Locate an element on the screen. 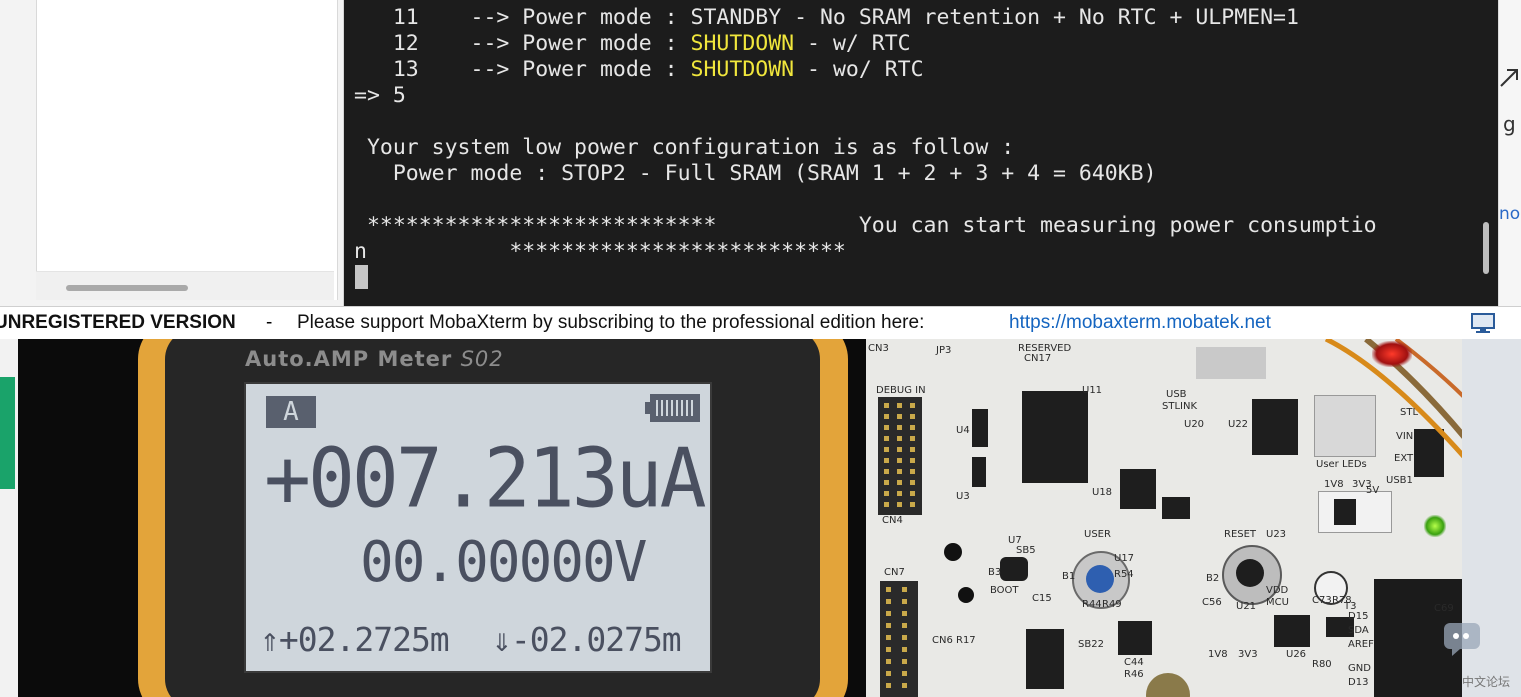  silkscreen-label: SDA is located at coordinates (1358, 630).